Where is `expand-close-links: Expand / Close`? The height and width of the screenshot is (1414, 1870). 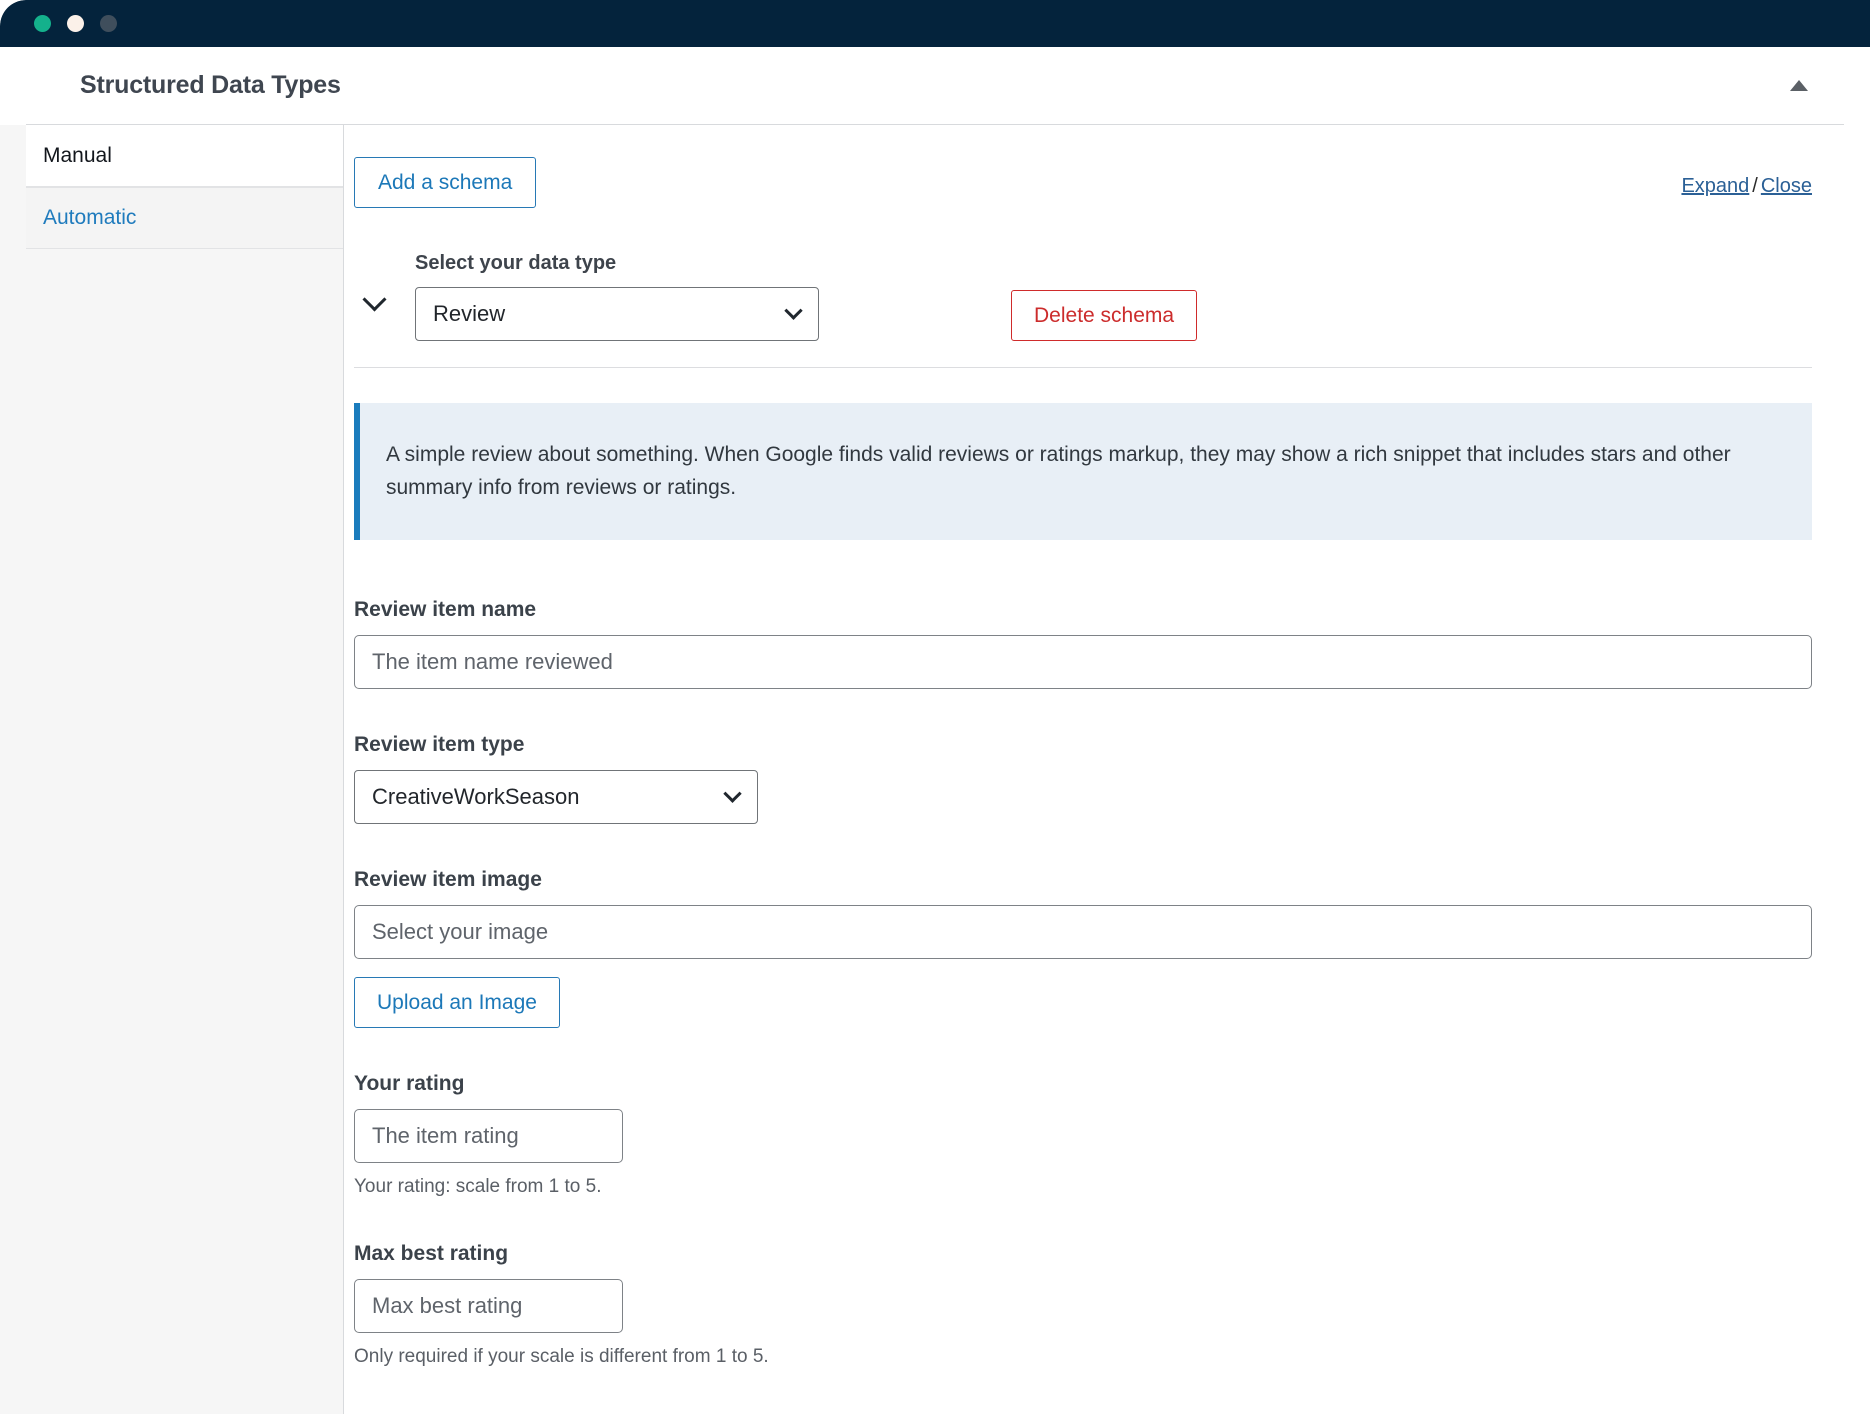 expand-close-links: Expand / Close is located at coordinates (1746, 177).